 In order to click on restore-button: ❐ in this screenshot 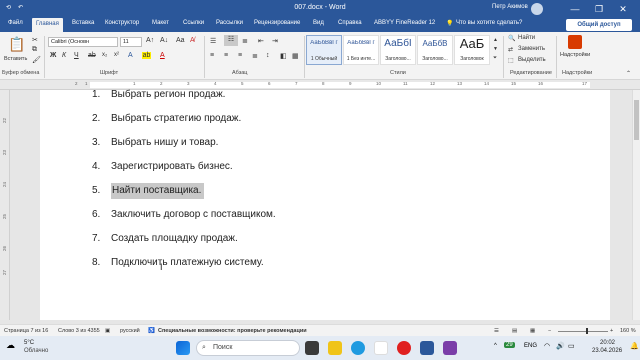, I will do `click(599, 9)`.